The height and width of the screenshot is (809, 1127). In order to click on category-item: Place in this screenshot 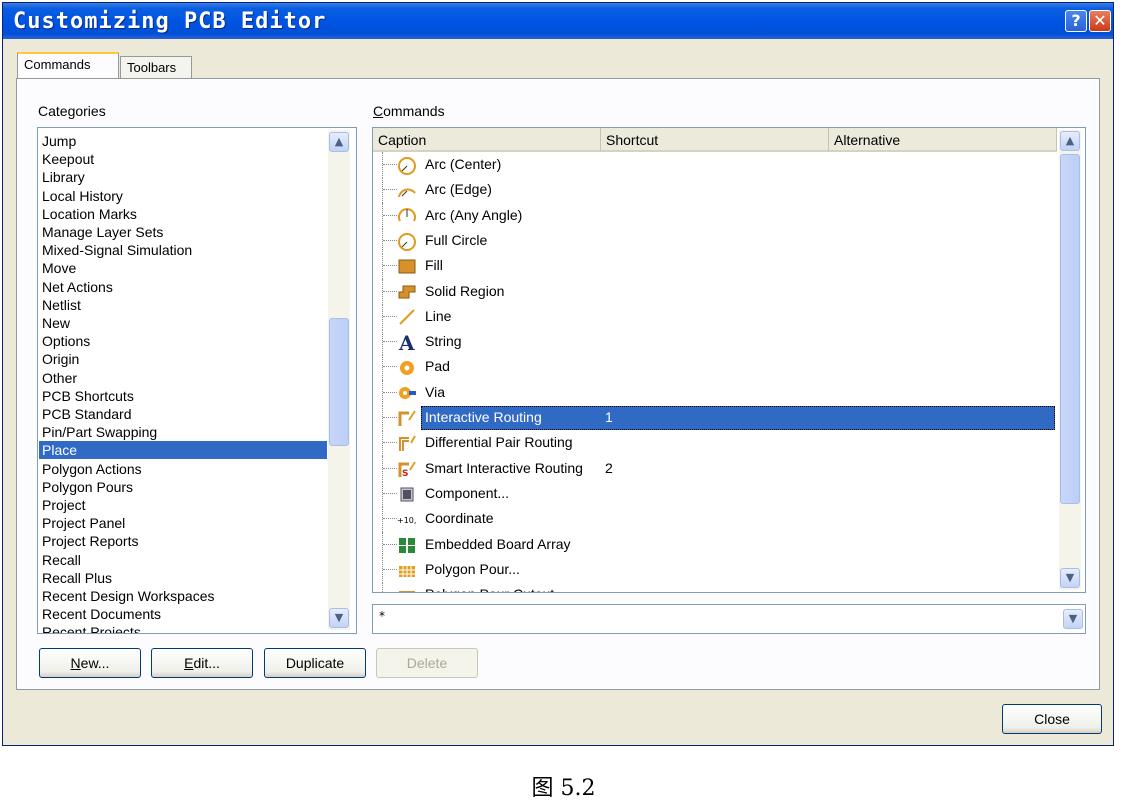, I will do `click(183, 450)`.